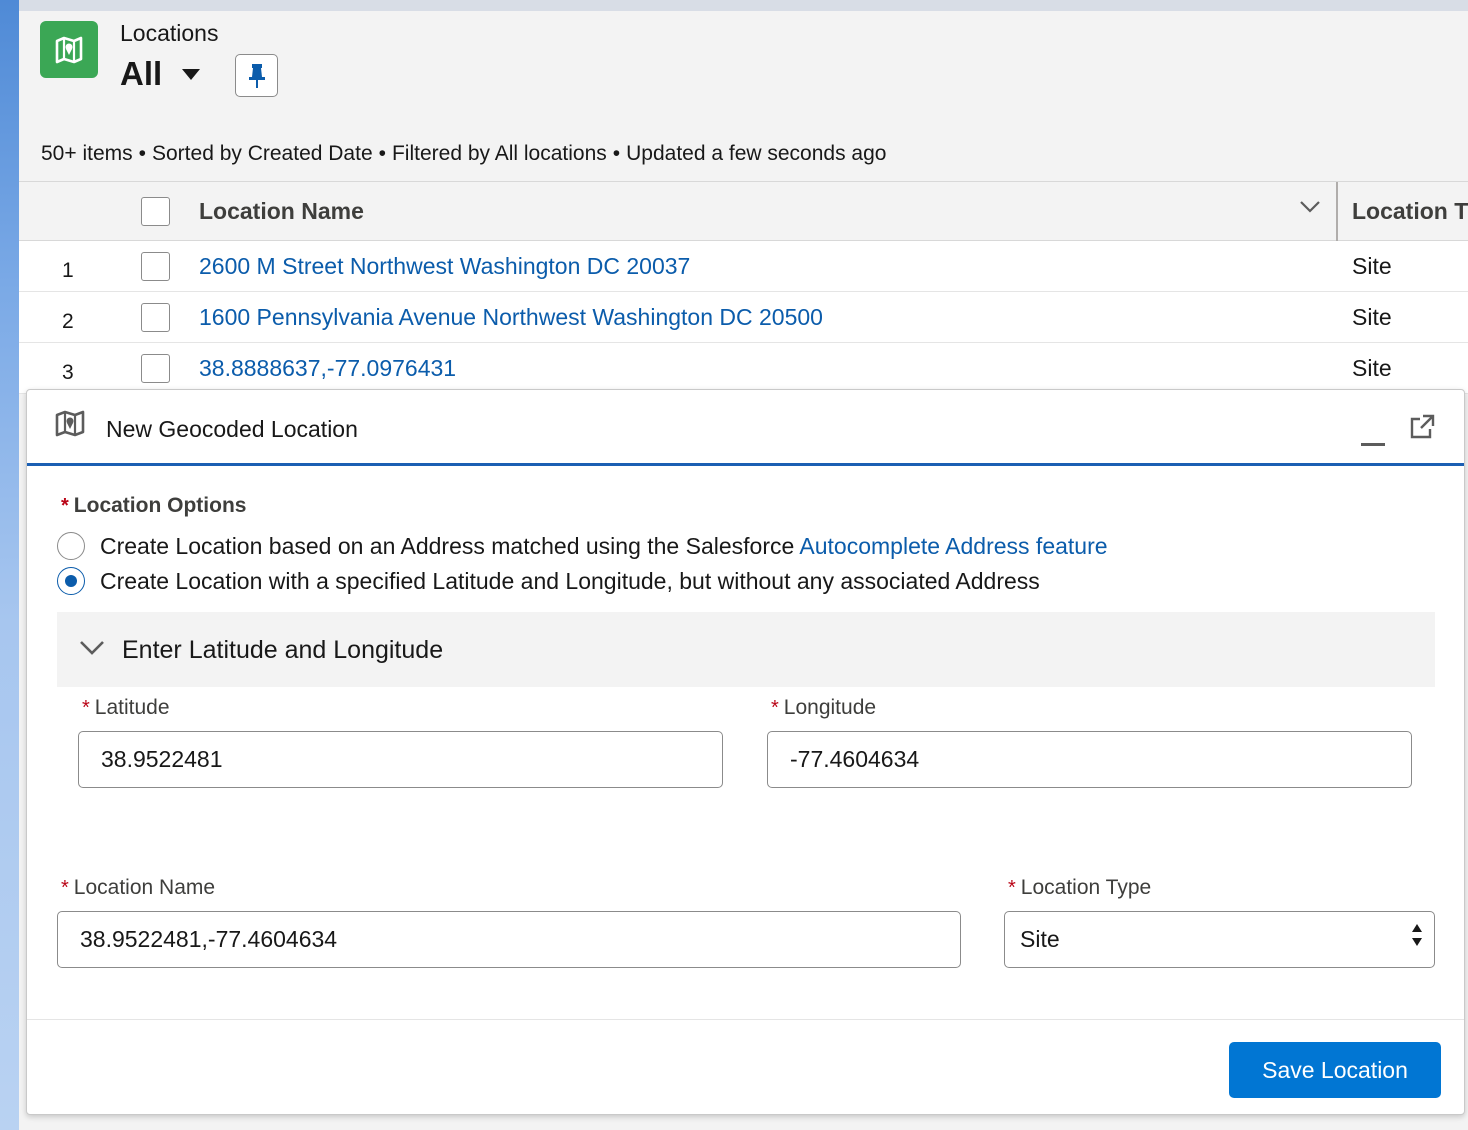 The width and height of the screenshot is (1468, 1130). Describe the element at coordinates (824, 707) in the screenshot. I see `longitude-label: * Longitude` at that location.